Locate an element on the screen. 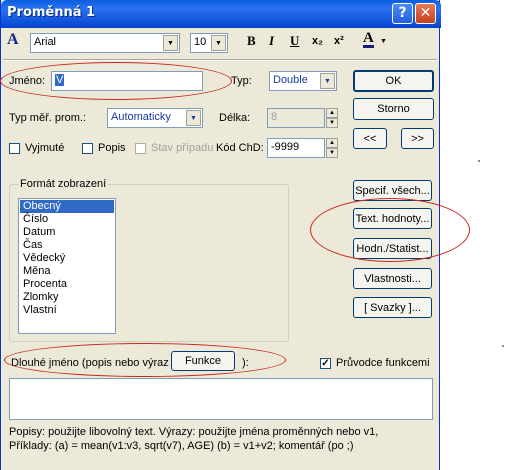 The width and height of the screenshot is (512, 470). type-label: Typ: is located at coordinates (241, 81).